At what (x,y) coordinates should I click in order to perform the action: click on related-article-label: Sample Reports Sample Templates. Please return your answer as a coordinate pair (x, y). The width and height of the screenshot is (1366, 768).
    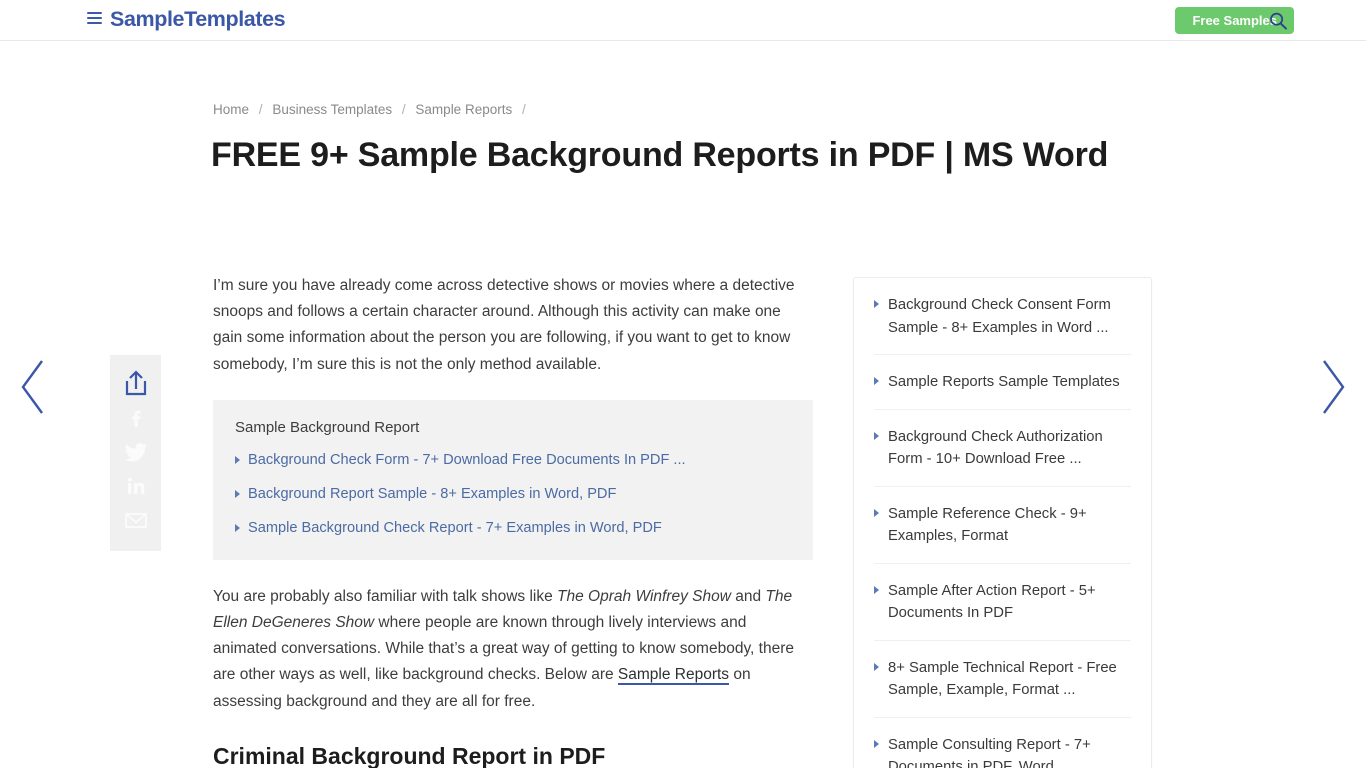
    Looking at the image, I should click on (1004, 382).